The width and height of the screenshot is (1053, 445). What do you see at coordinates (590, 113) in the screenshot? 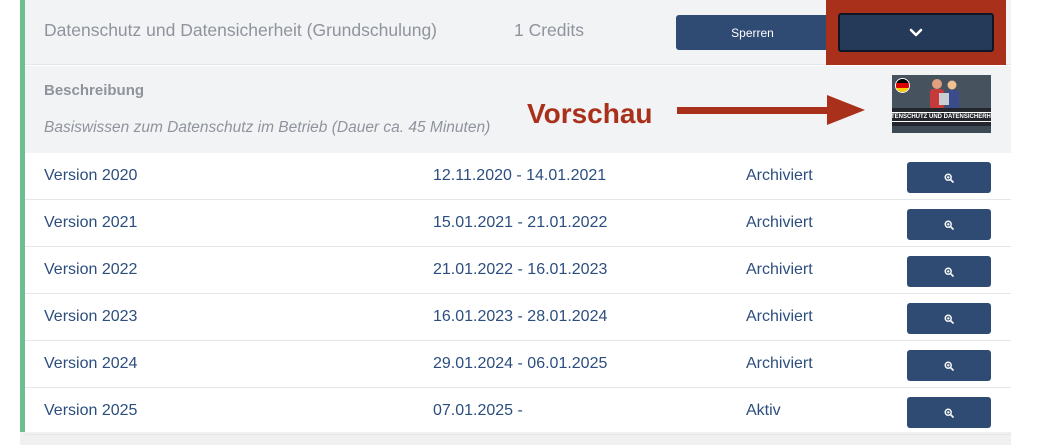
I see `preview-annotation-label: Vorschau` at bounding box center [590, 113].